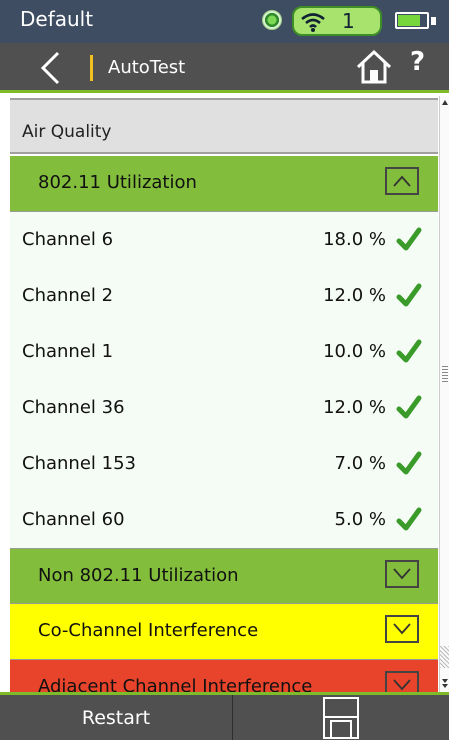 This screenshot has height=740, width=449. Describe the element at coordinates (354, 239) in the screenshot. I see `channel-value: 18.0 %` at that location.